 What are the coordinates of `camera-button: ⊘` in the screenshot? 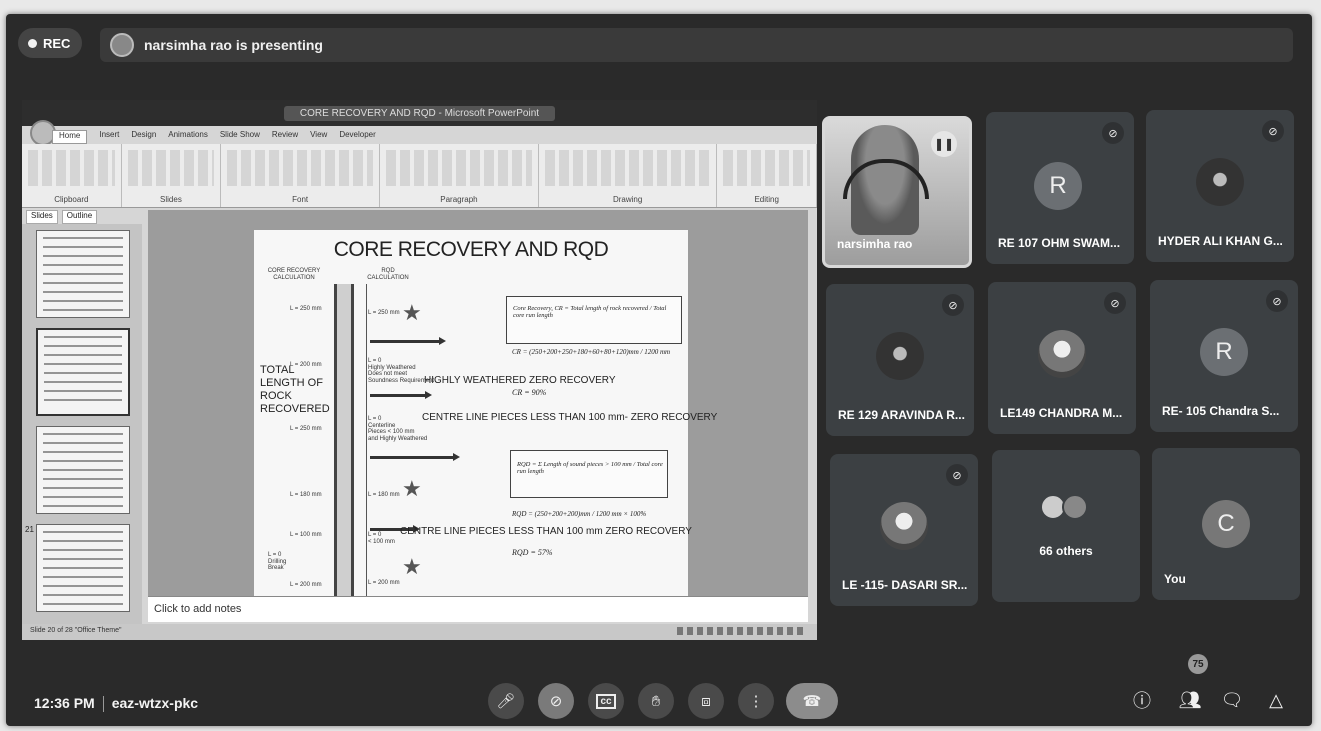 It's located at (556, 701).